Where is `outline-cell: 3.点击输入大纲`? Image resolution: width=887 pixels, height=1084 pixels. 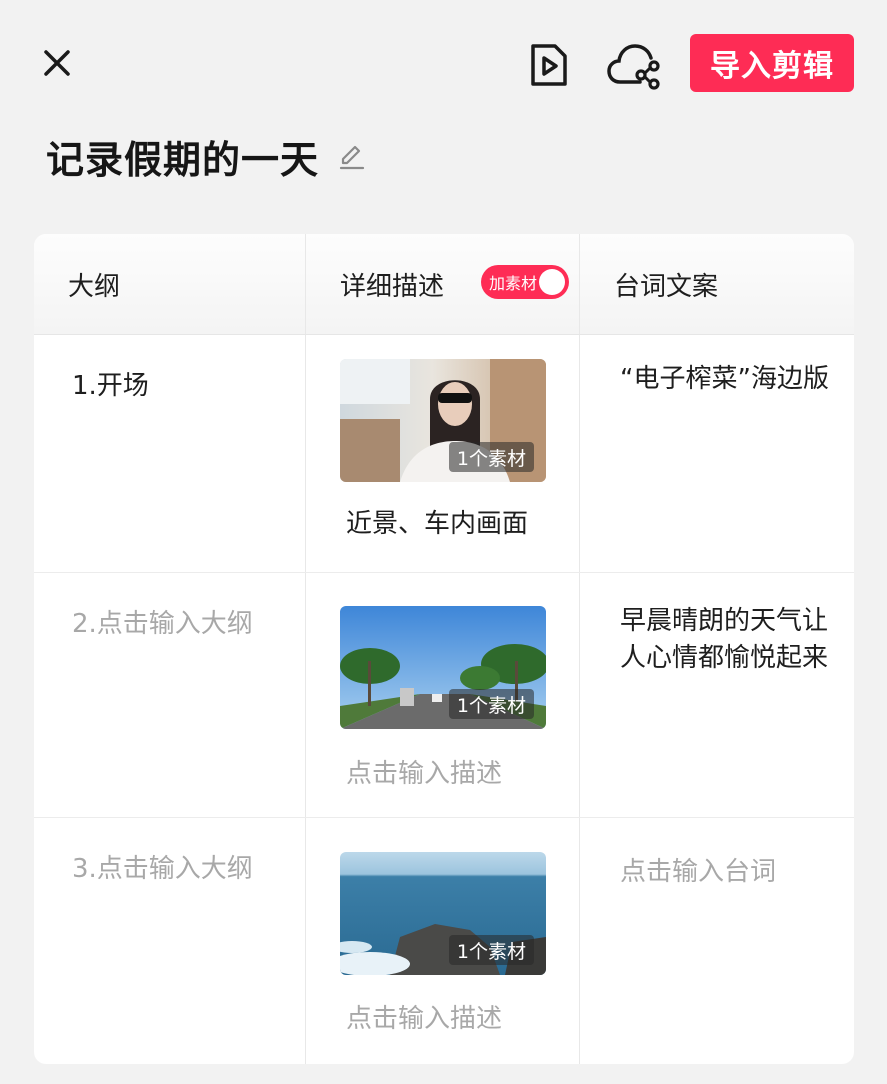 outline-cell: 3.点击输入大纲 is located at coordinates (170, 941).